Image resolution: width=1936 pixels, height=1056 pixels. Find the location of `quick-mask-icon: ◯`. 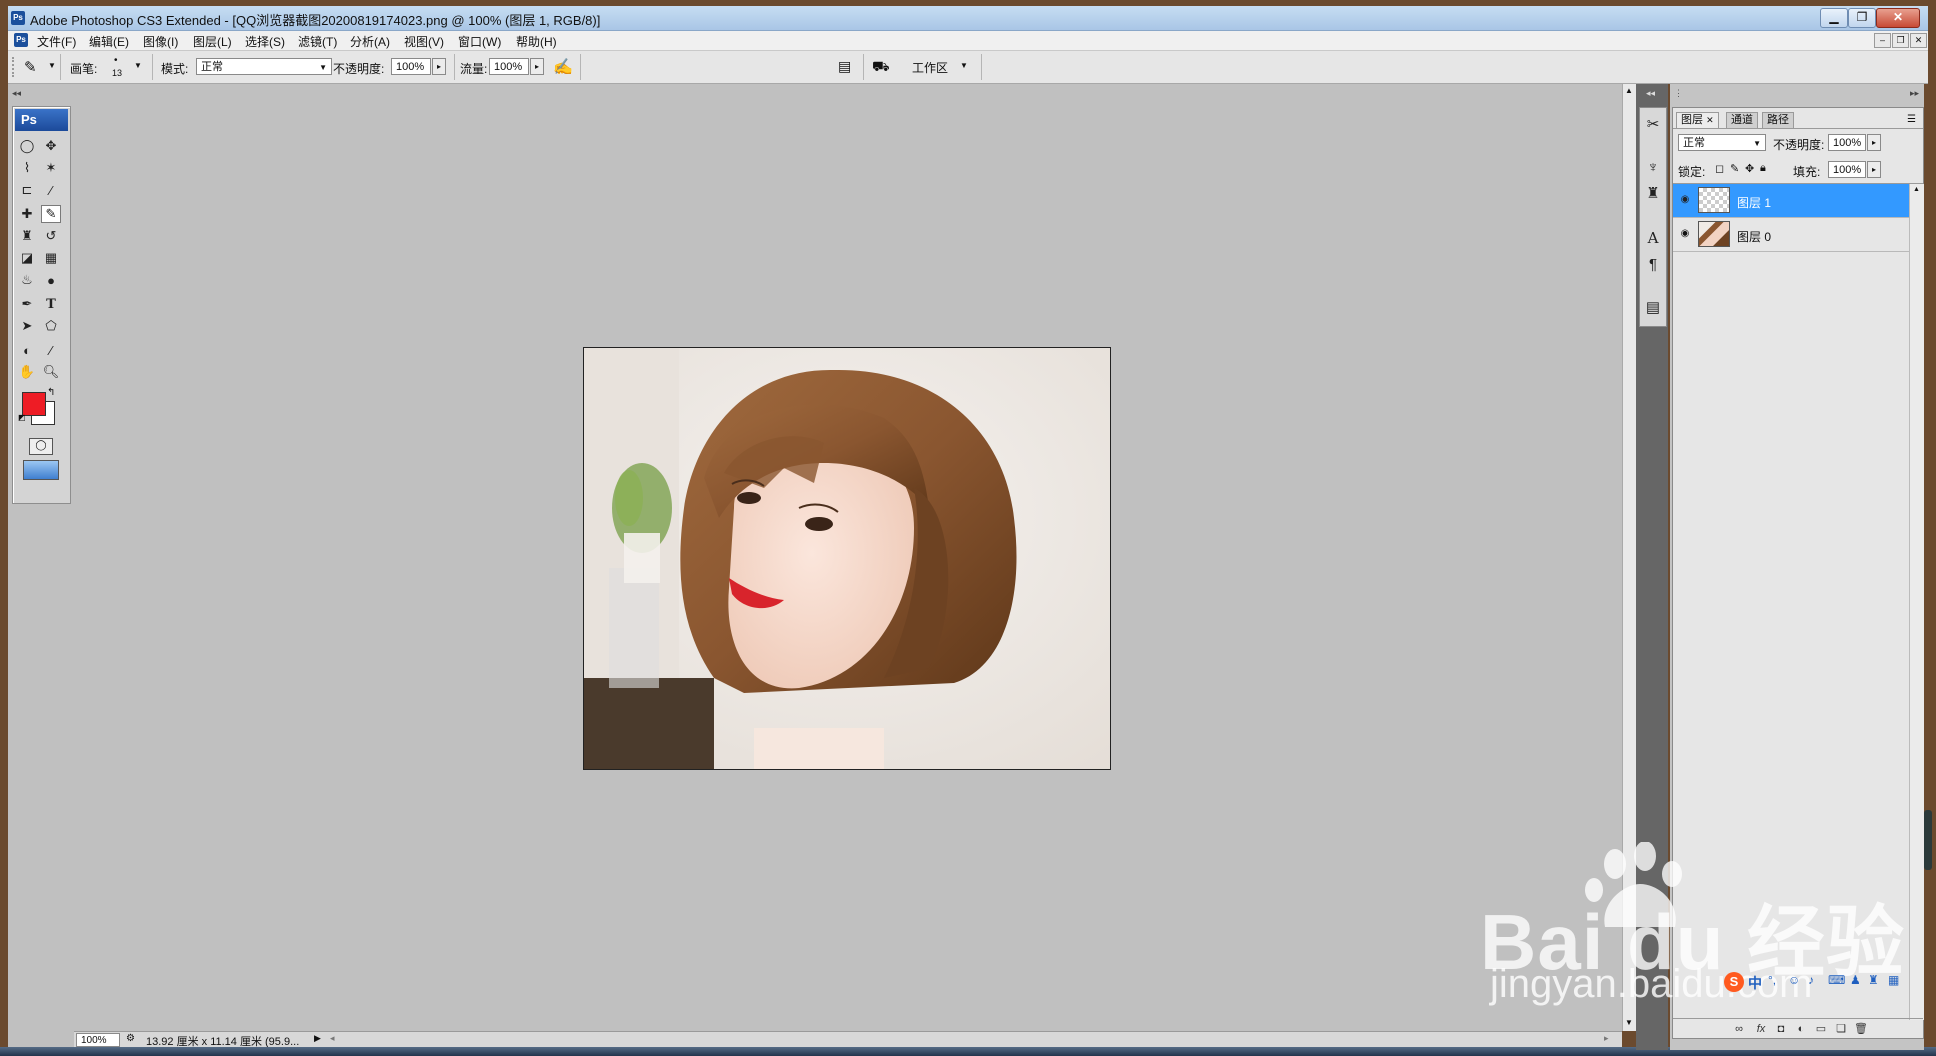

quick-mask-icon: ◯ is located at coordinates (41, 446).